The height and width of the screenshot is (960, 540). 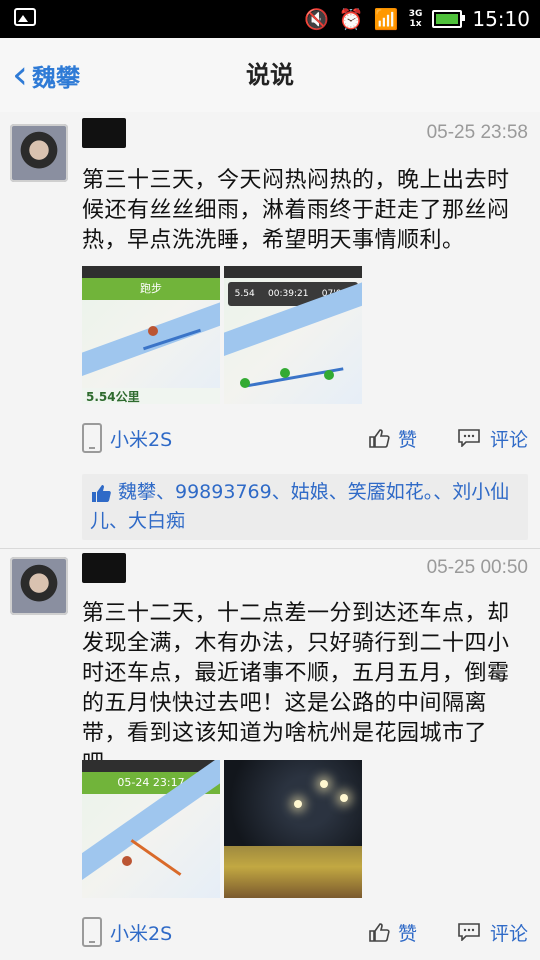 I want to click on network-indicator: 3G 1x, so click(x=415, y=19).